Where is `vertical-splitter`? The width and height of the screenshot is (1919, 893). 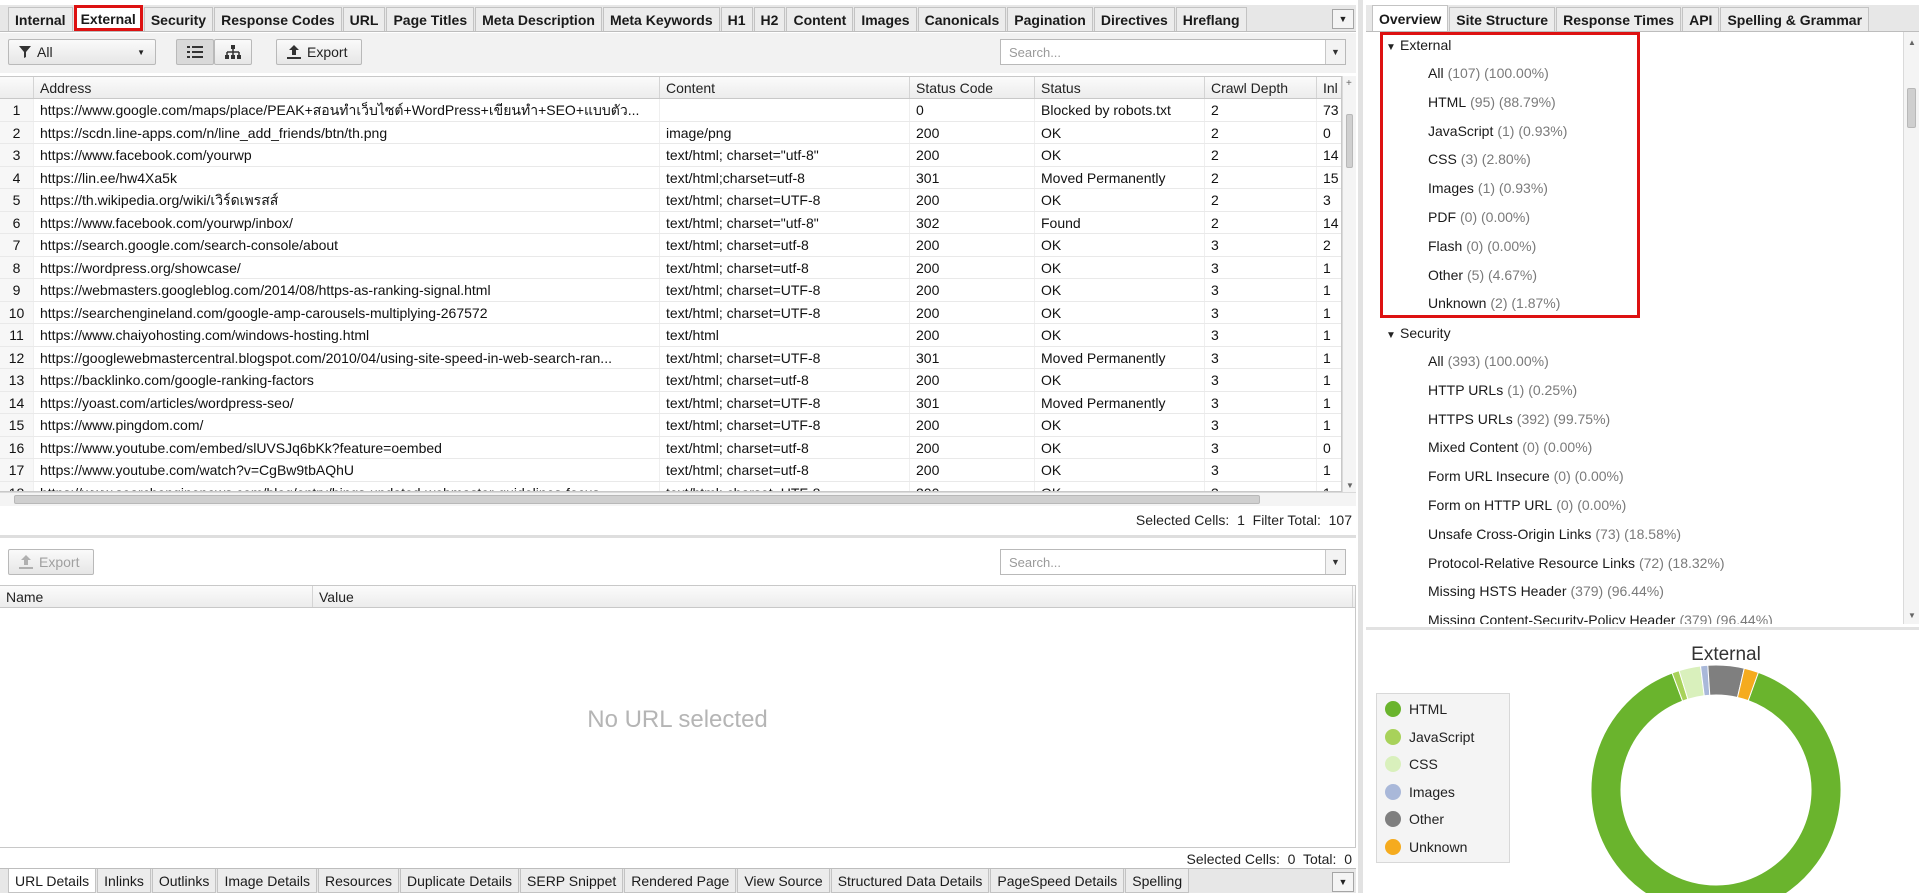
vertical-splitter is located at coordinates (1360, 446).